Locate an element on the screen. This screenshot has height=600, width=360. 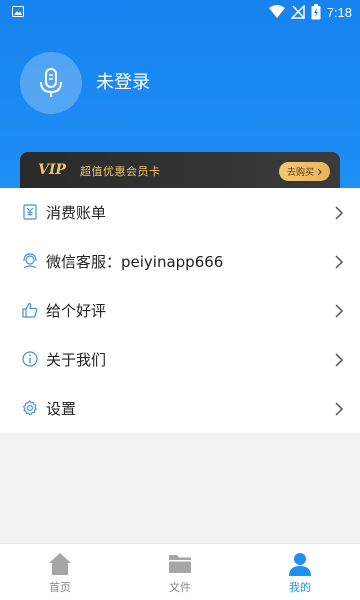
home-icon is located at coordinates (60, 564).